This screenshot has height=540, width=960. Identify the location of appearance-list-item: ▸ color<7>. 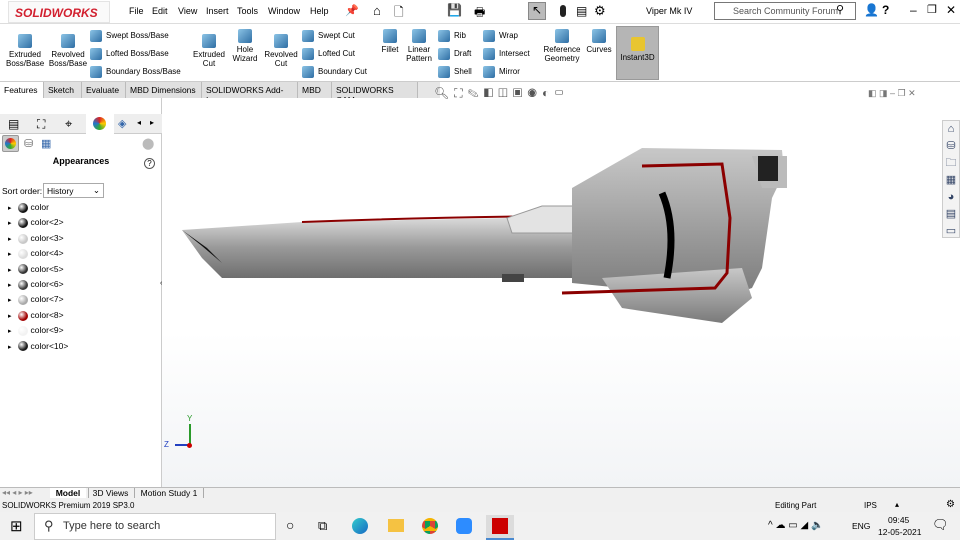
(36, 301).